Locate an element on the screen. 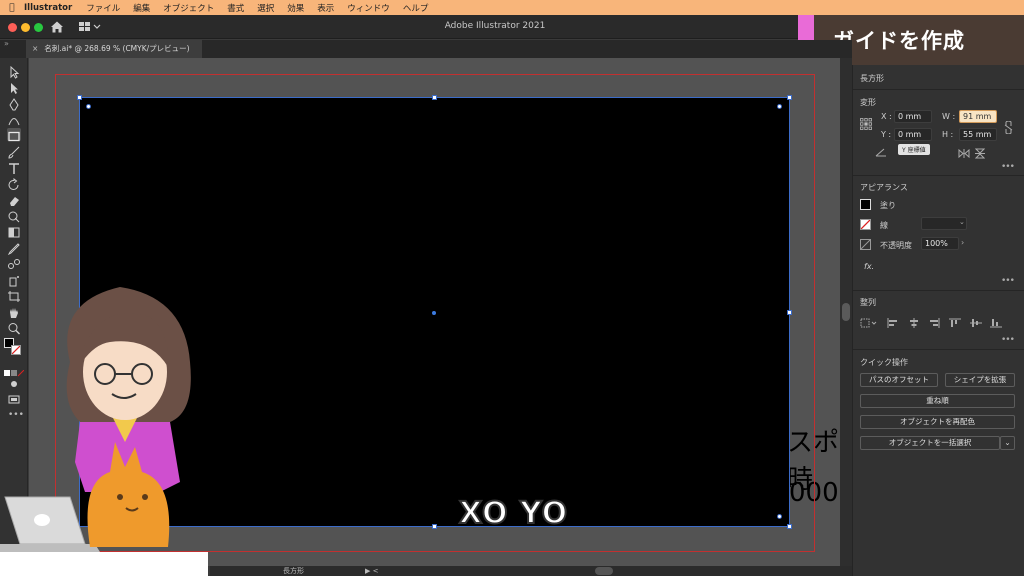 The height and width of the screenshot is (576, 1024). menu-window: ウィンドウ is located at coordinates (368, 8).